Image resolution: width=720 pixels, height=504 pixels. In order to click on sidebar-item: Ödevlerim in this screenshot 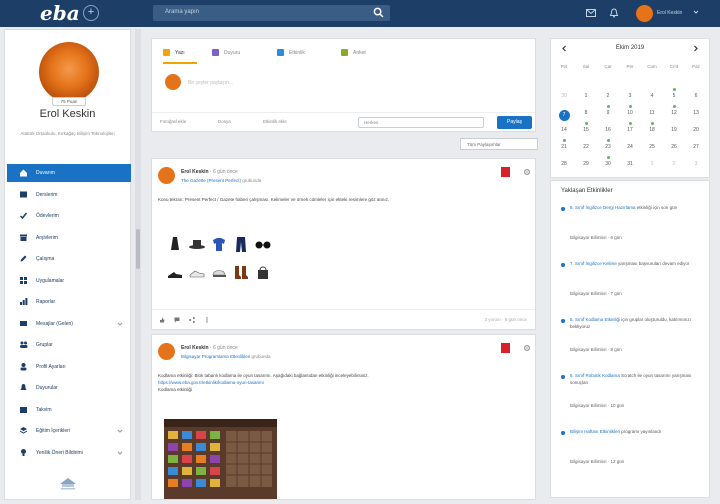, I will do `click(69, 216)`.